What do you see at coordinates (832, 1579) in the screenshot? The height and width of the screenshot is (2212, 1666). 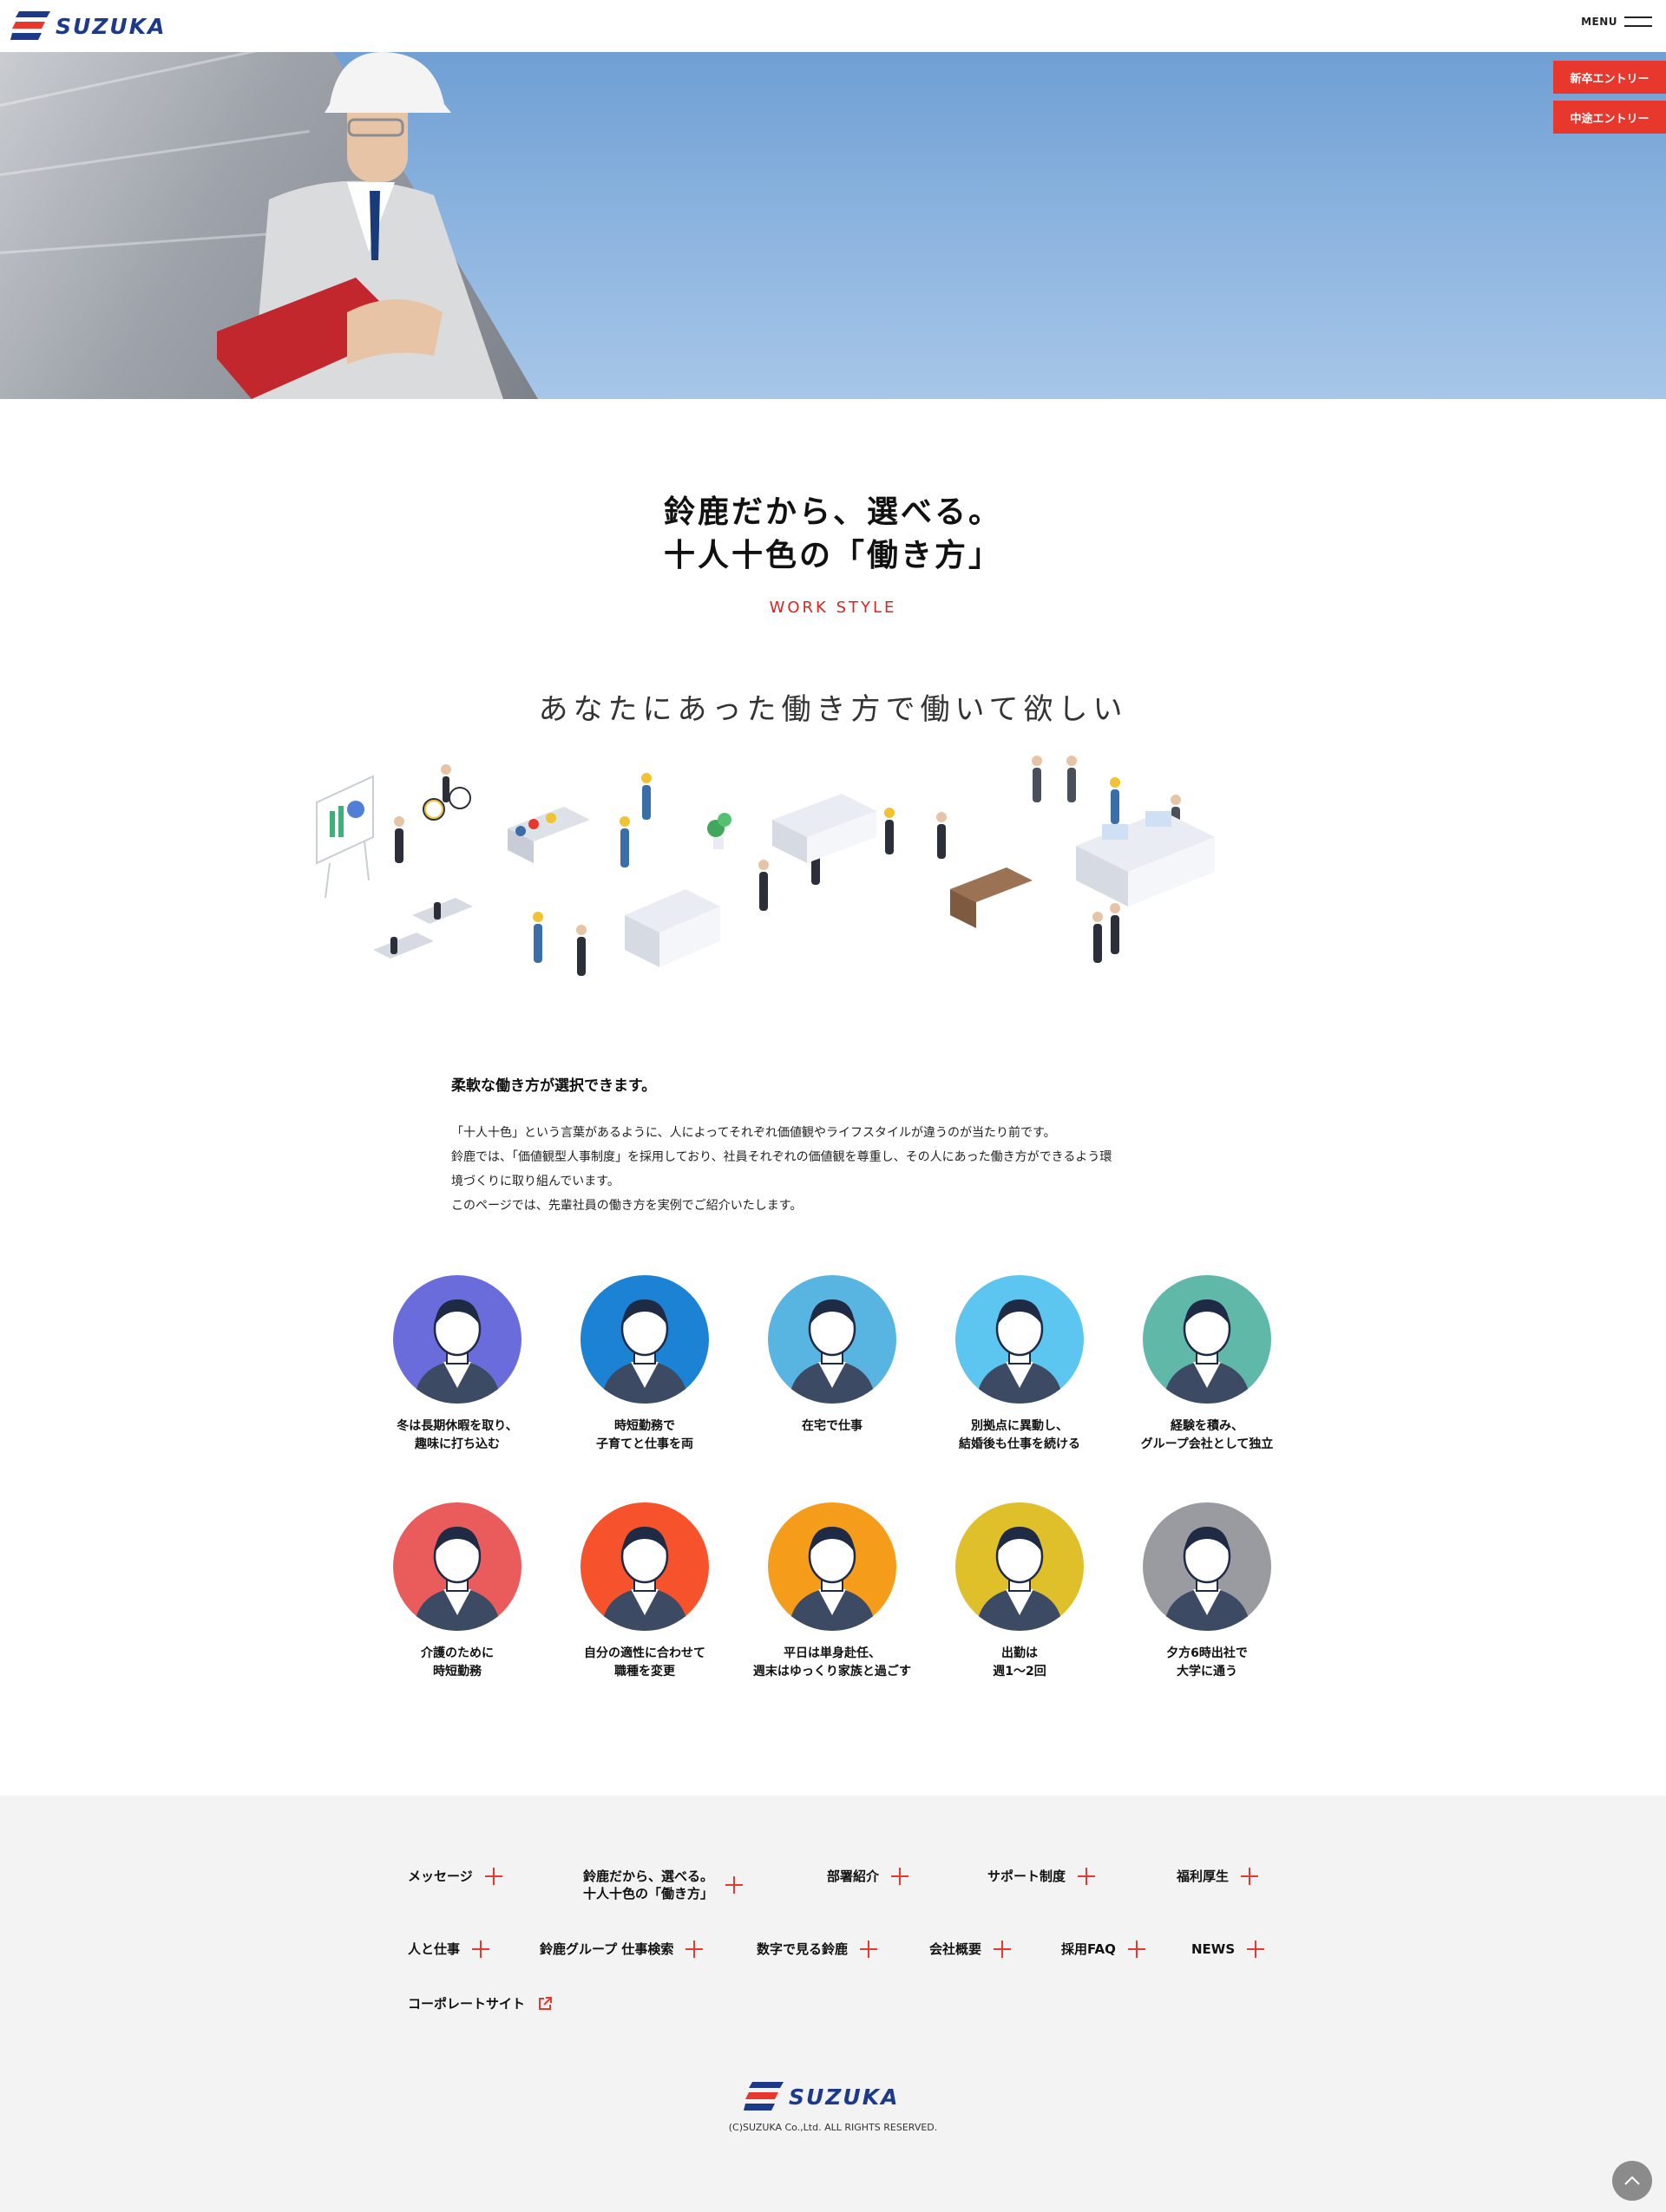 I see `glasses-man-avatar-icon` at bounding box center [832, 1579].